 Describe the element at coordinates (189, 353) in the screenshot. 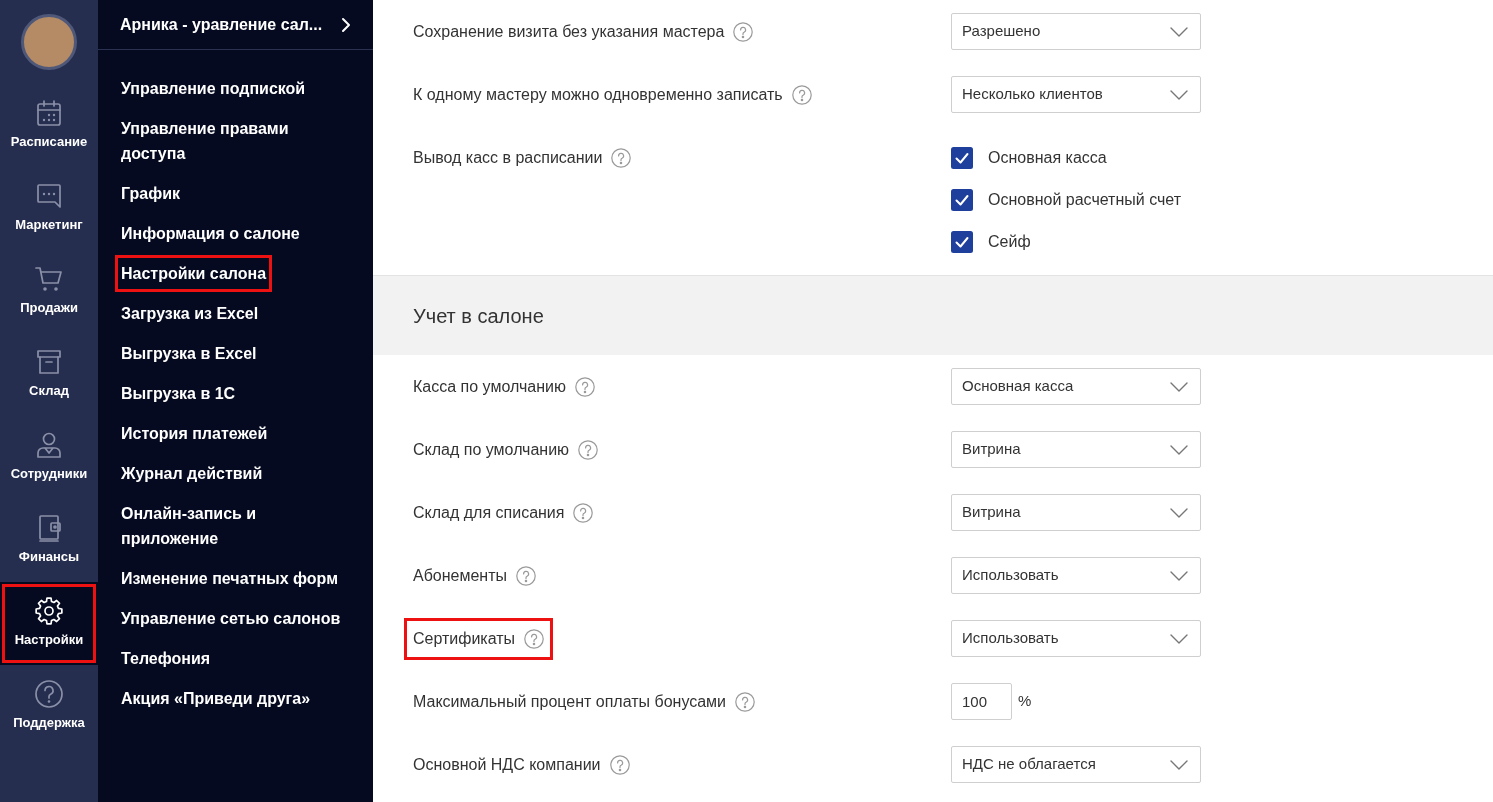

I see `sidebar-menu-item: Выгрузка в Excel` at that location.